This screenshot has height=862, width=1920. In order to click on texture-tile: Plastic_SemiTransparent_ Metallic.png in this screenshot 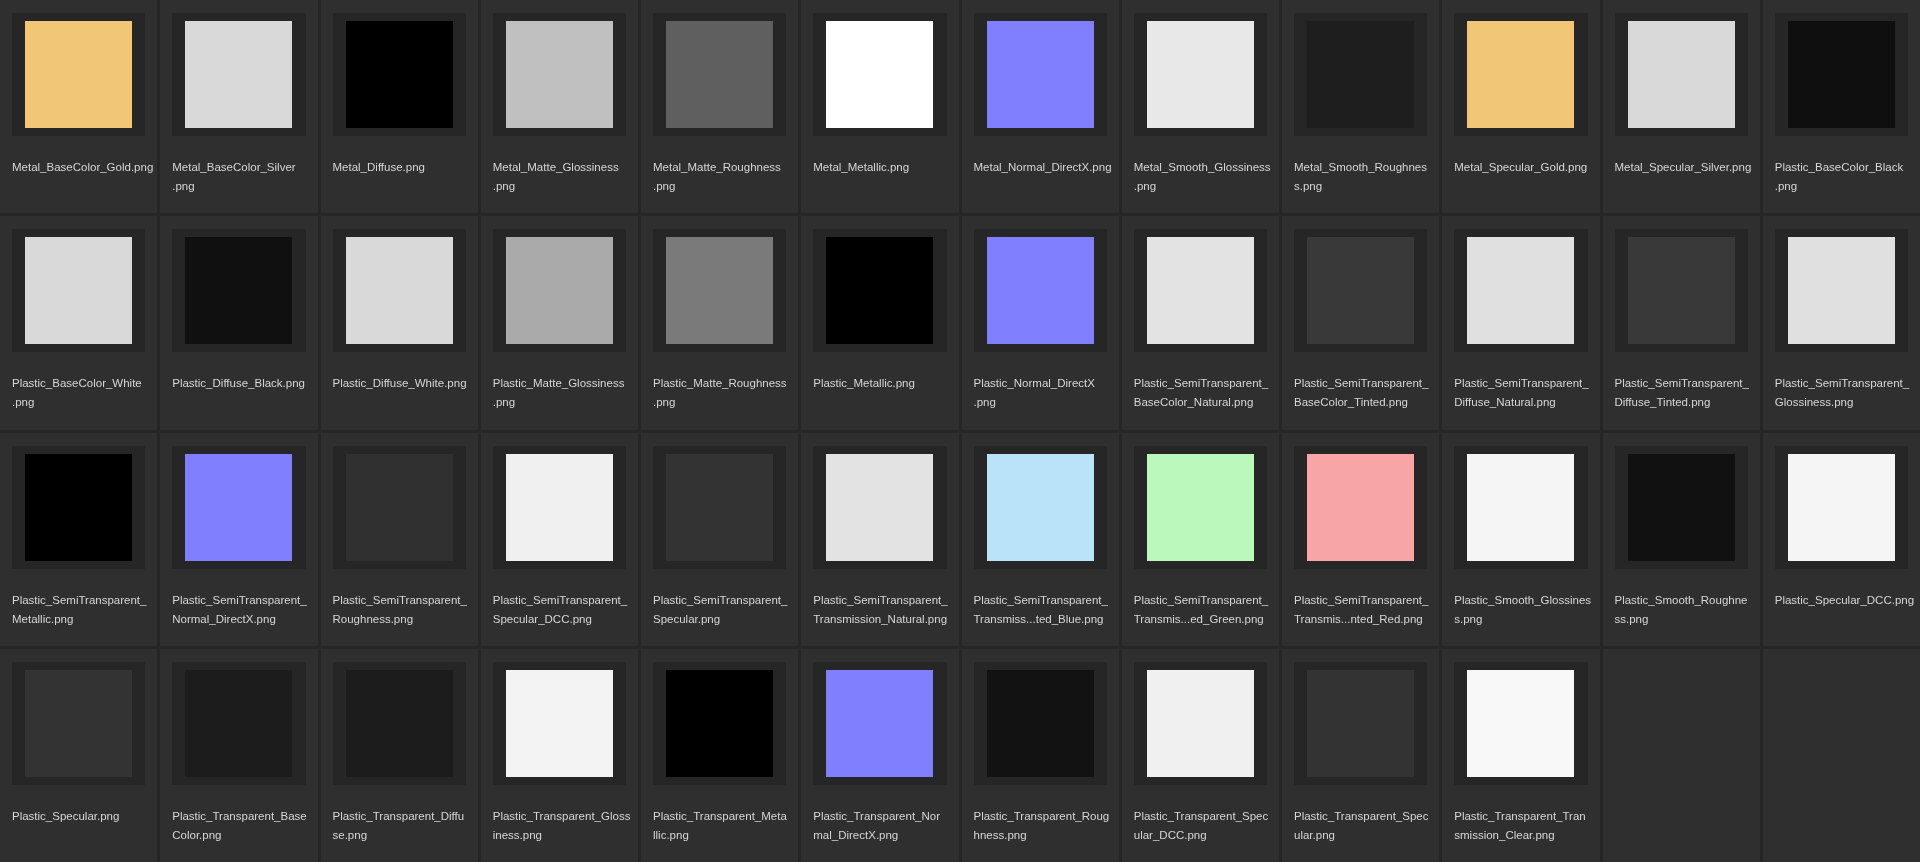, I will do `click(79, 539)`.